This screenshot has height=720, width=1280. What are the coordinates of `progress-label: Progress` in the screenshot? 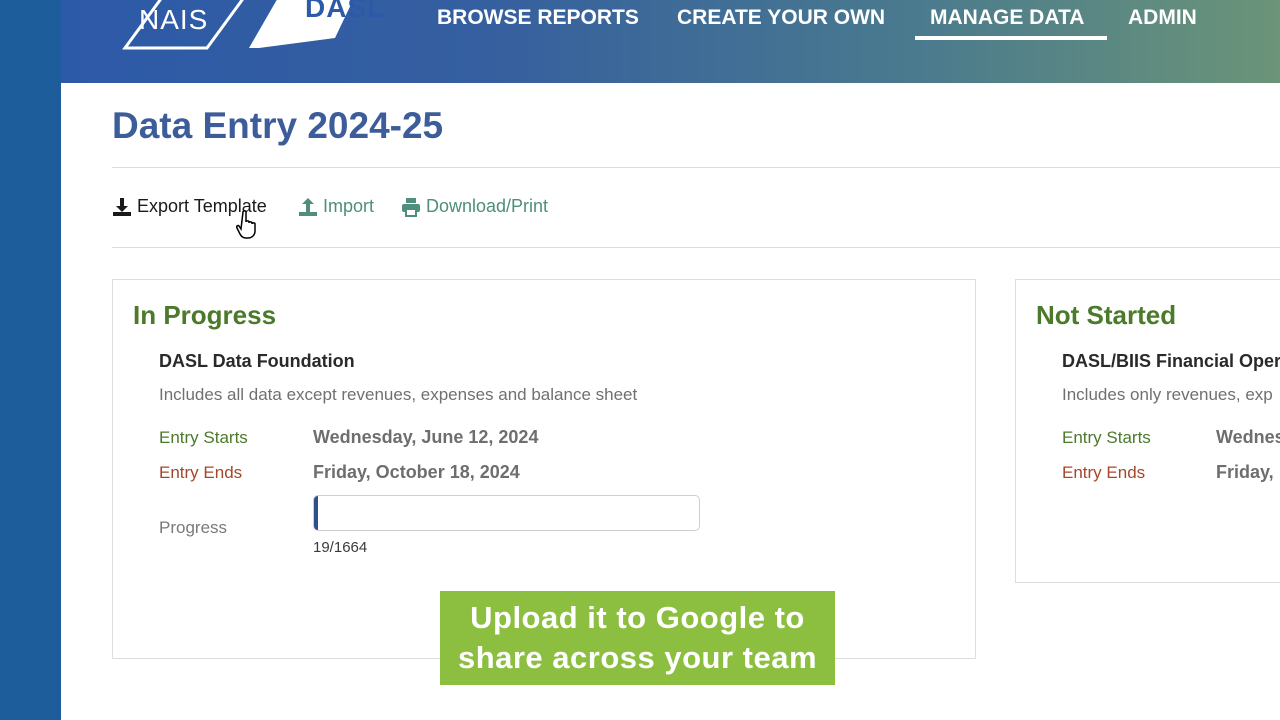 It's located at (193, 527).